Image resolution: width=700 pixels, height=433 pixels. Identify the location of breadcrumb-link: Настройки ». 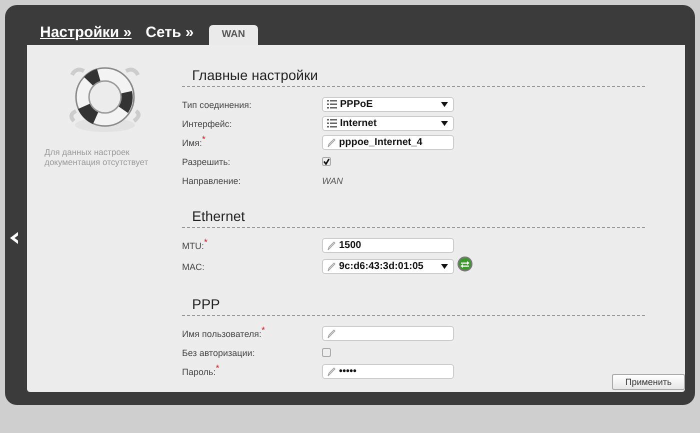
(86, 32).